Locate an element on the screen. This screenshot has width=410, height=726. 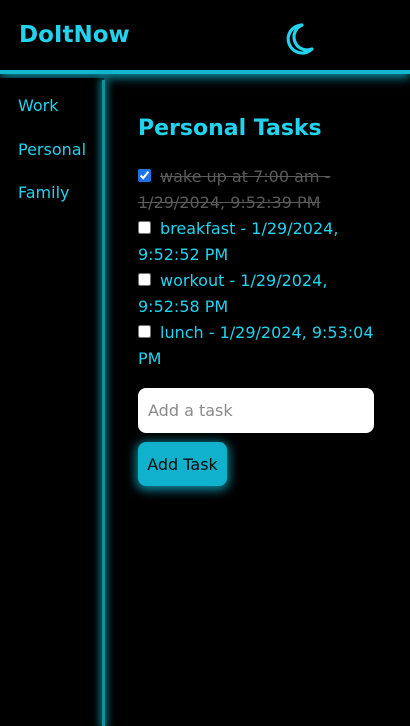
add-task-button: Add Task is located at coordinates (182, 464).